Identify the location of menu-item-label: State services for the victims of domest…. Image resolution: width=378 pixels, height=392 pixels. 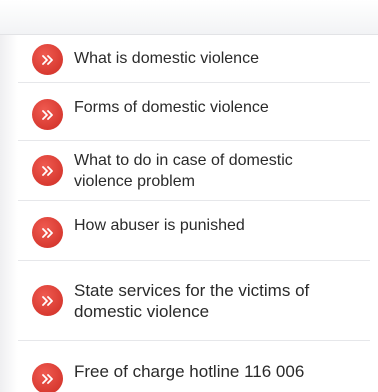
(192, 301).